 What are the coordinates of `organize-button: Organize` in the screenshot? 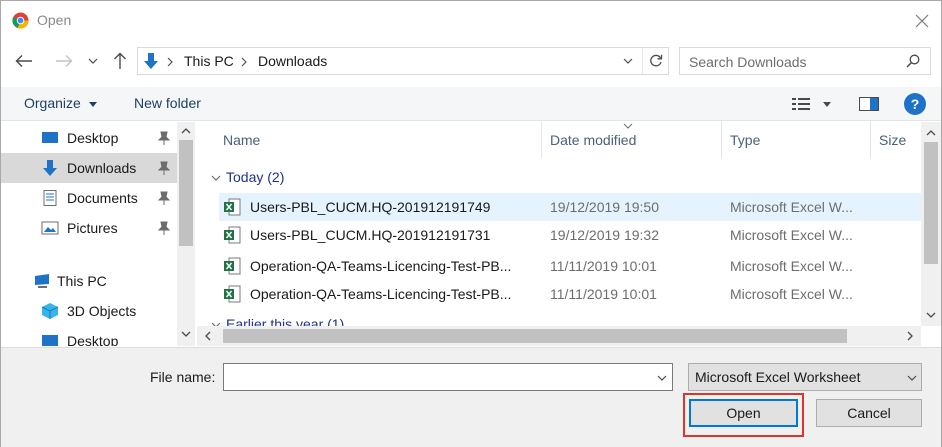 It's located at (60, 103).